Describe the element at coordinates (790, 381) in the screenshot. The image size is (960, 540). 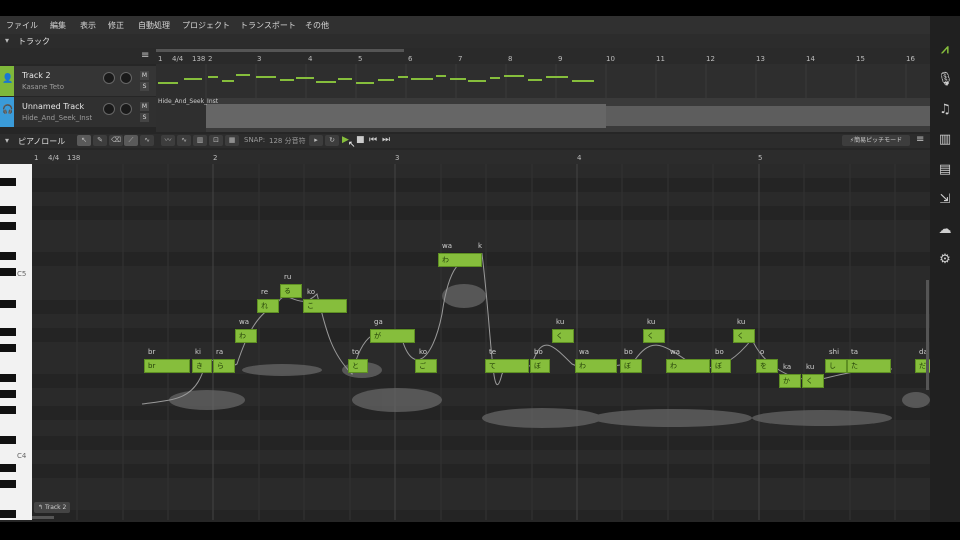
I see `note: か` at that location.